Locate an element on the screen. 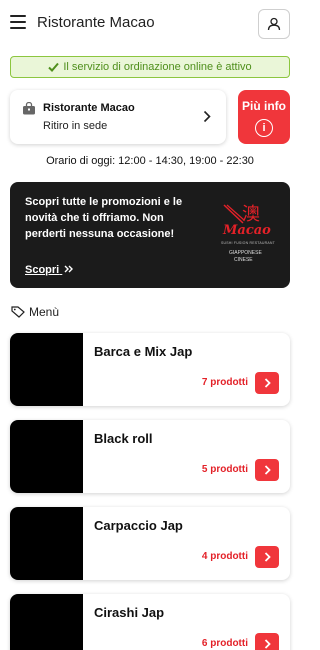 This screenshot has height=650, width=320. app-title: Ristorante Macao is located at coordinates (96, 22).